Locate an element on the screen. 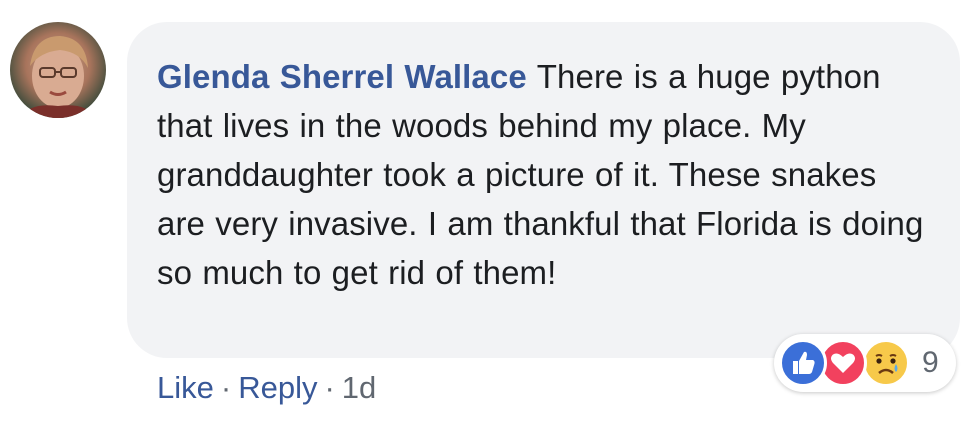  like-icon is located at coordinates (803, 363).